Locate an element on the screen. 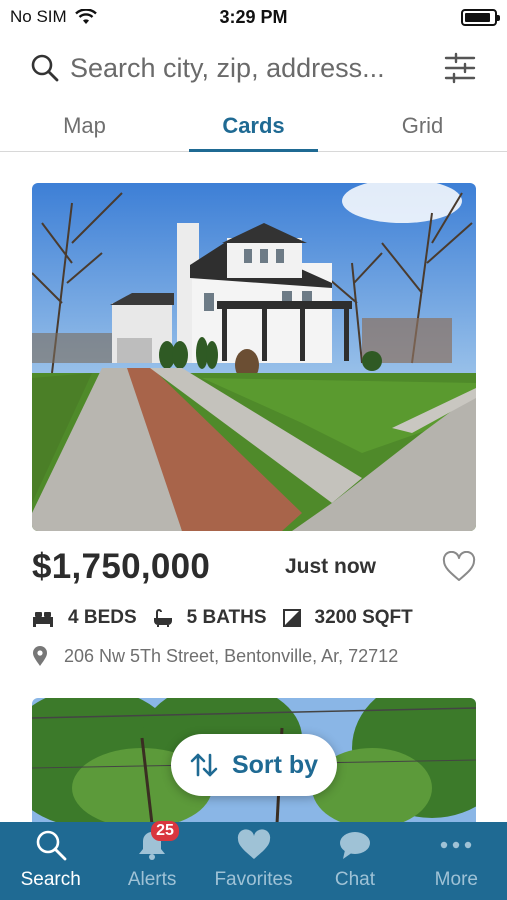 The image size is (507, 900). battery-fill is located at coordinates (478, 17).